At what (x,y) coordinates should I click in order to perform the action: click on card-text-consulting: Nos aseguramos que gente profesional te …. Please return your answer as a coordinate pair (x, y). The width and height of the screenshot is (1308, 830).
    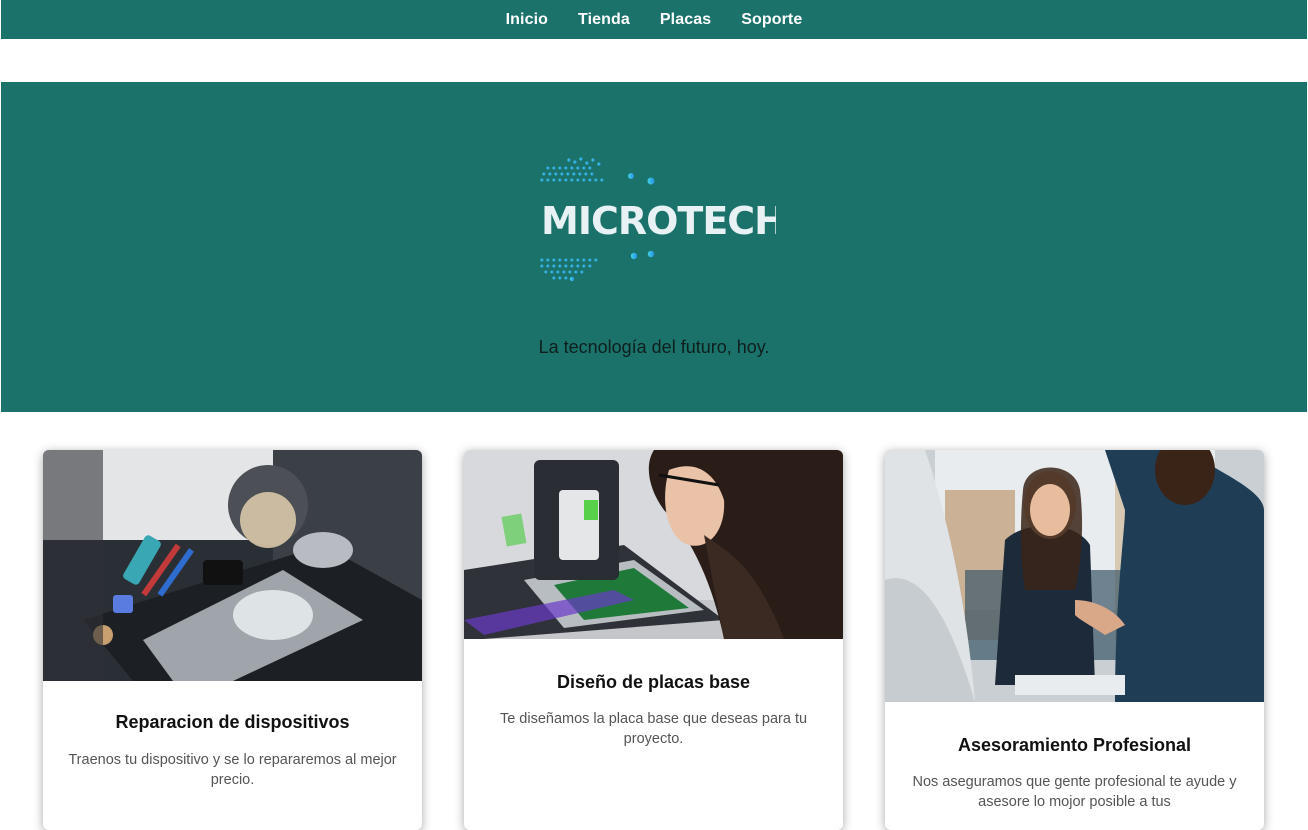
    Looking at the image, I should click on (1074, 792).